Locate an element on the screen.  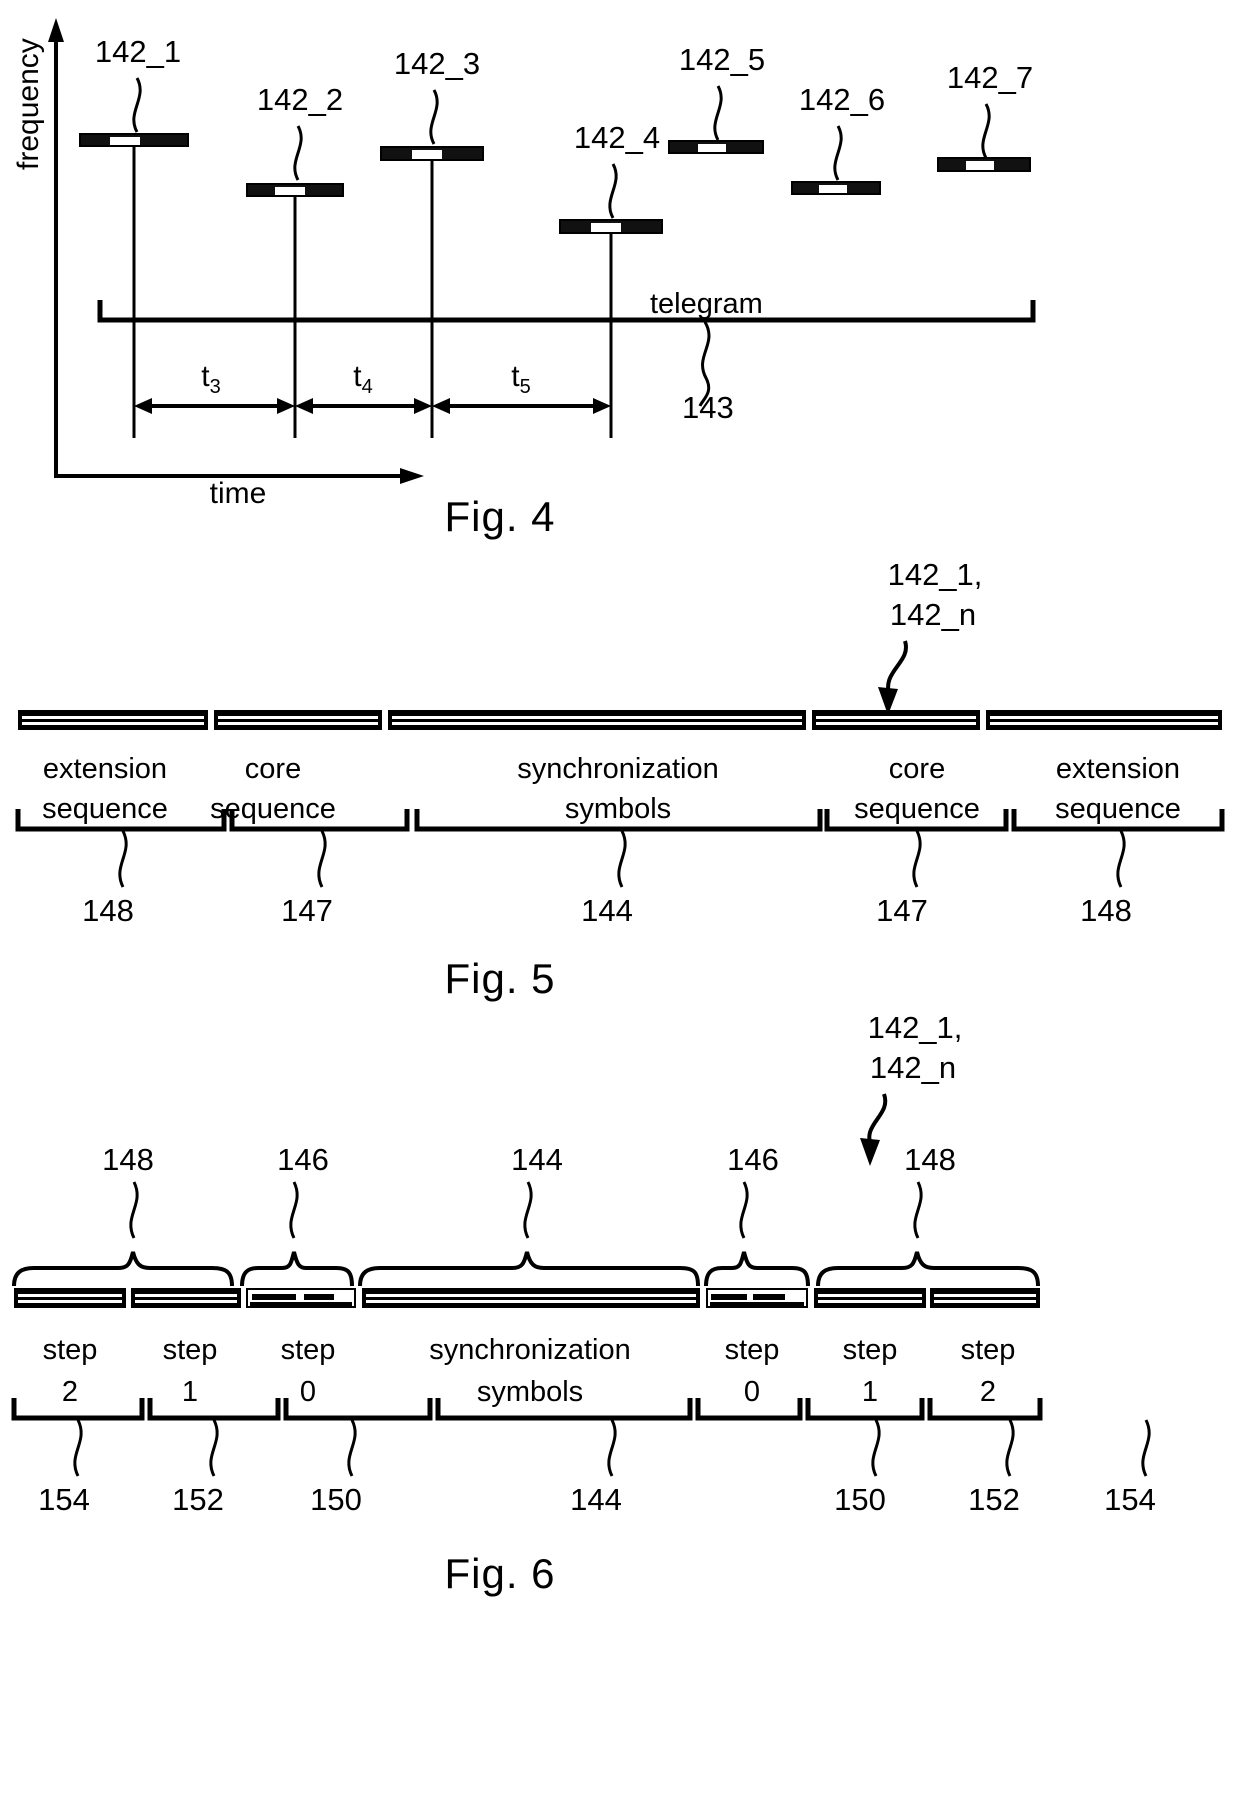
figure-6-top-ref-1: 148 is located at coordinates (128, 1159).